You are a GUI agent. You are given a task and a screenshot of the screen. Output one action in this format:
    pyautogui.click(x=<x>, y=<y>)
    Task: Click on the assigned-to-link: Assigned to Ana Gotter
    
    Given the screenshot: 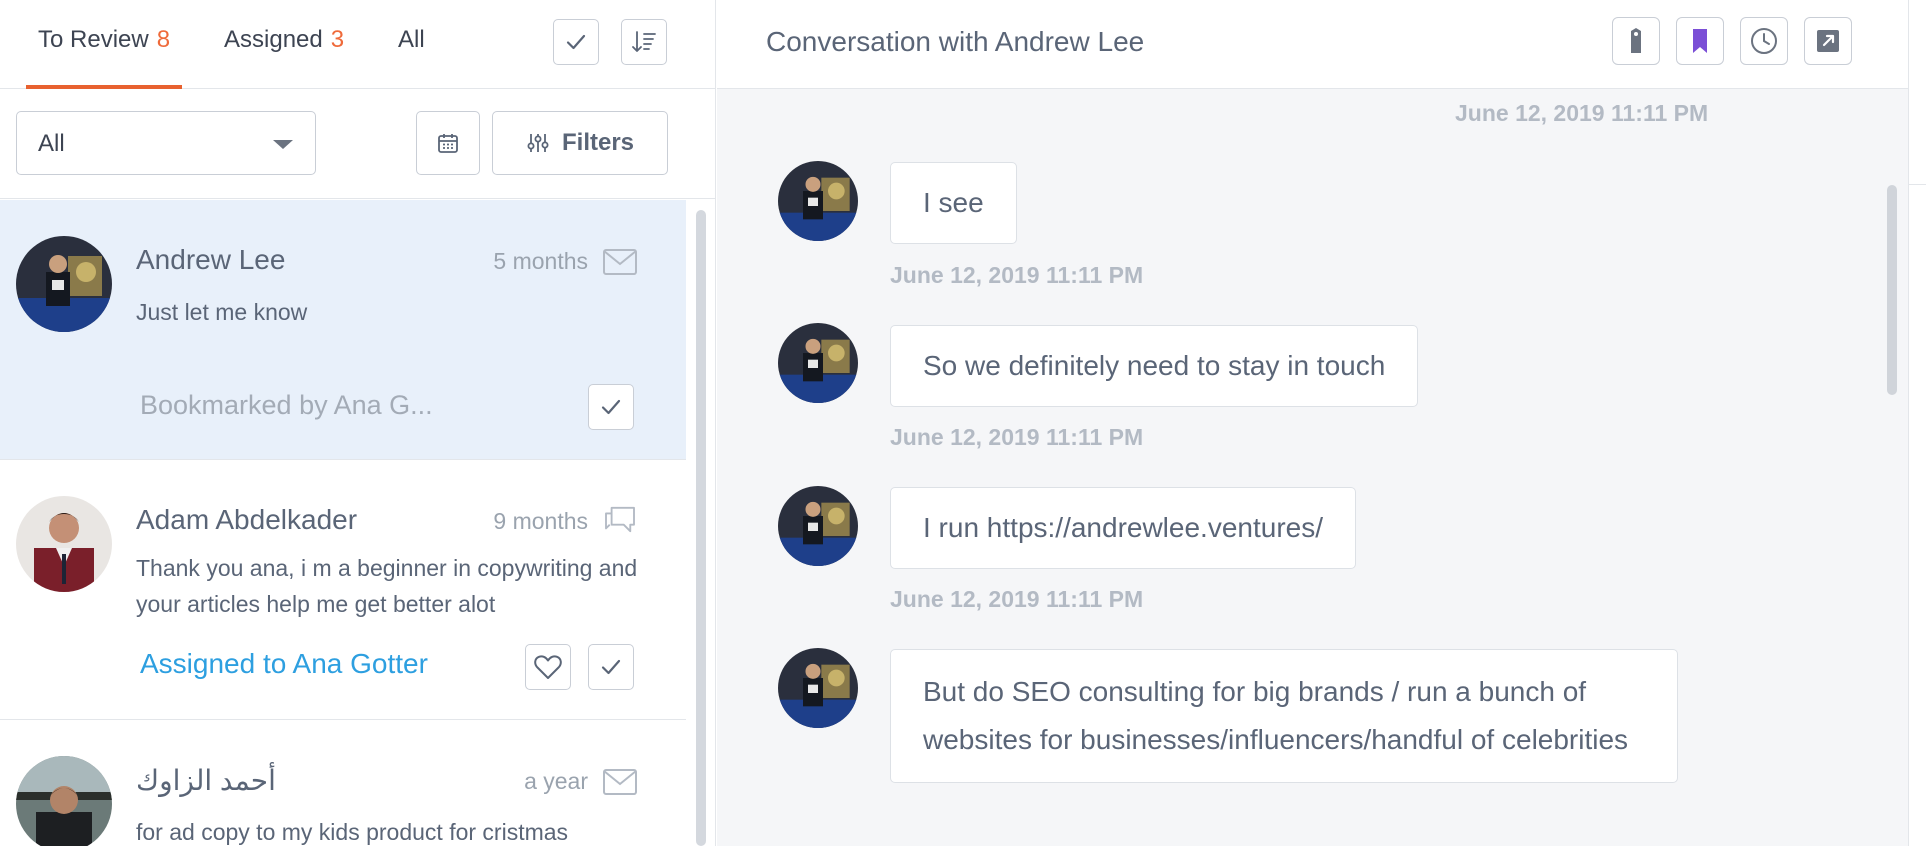 What is the action you would take?
    pyautogui.click(x=284, y=664)
    